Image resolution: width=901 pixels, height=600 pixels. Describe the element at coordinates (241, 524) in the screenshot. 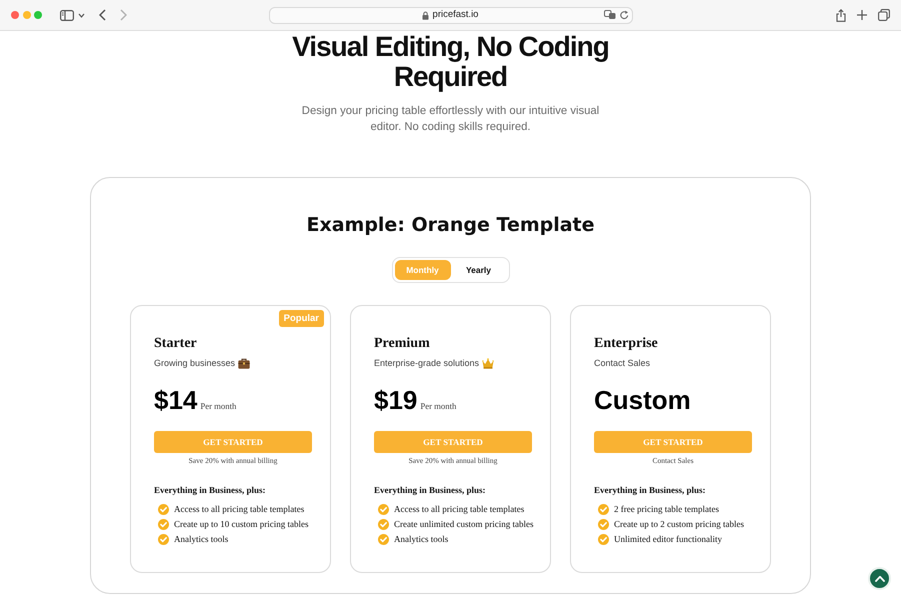

I see `feature-text: Create up to 10 custom pricing tables` at that location.